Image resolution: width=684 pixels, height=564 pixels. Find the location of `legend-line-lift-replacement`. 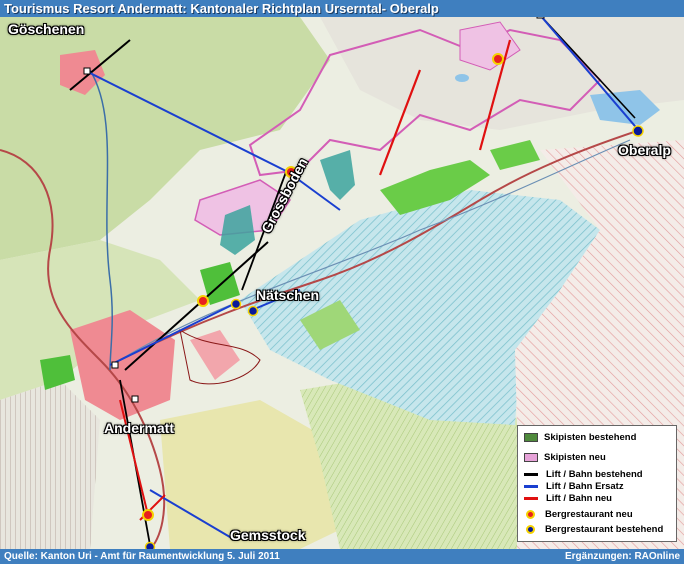

legend-line-lift-replacement is located at coordinates (531, 486).